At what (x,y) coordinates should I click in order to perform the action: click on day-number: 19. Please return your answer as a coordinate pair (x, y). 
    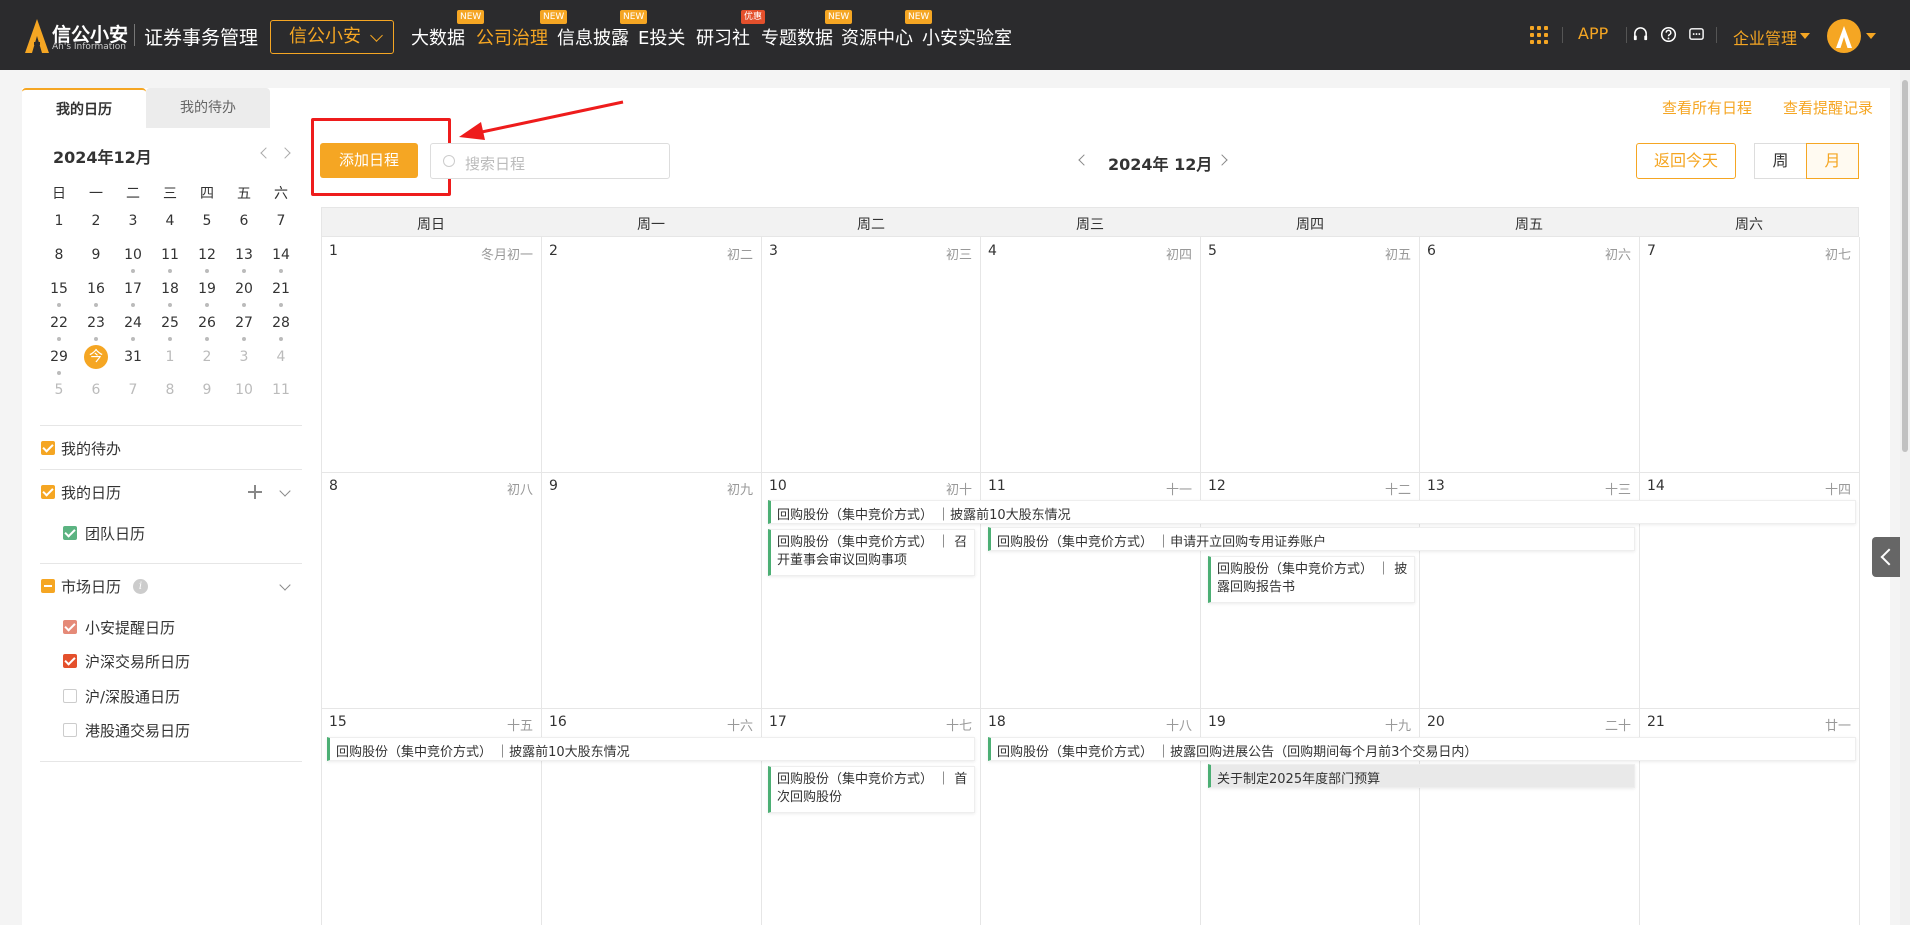
    Looking at the image, I should click on (1217, 722).